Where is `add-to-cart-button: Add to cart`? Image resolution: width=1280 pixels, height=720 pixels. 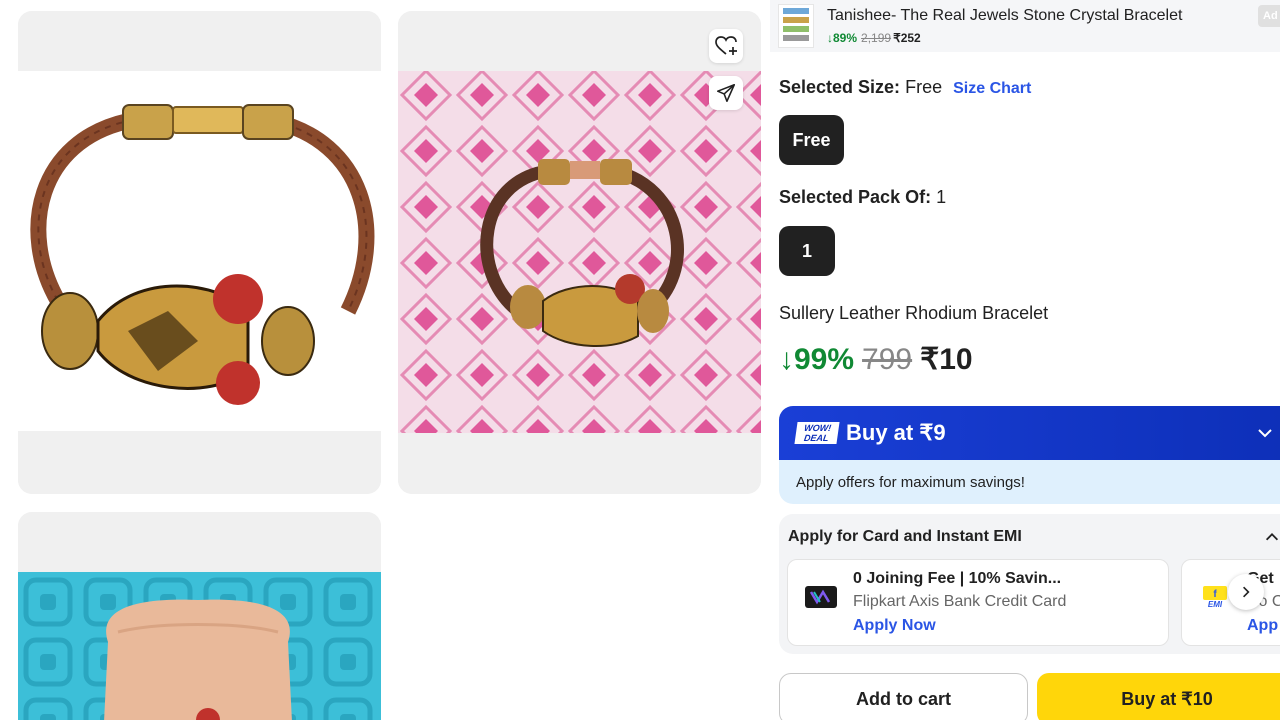 add-to-cart-button: Add to cart is located at coordinates (903, 696).